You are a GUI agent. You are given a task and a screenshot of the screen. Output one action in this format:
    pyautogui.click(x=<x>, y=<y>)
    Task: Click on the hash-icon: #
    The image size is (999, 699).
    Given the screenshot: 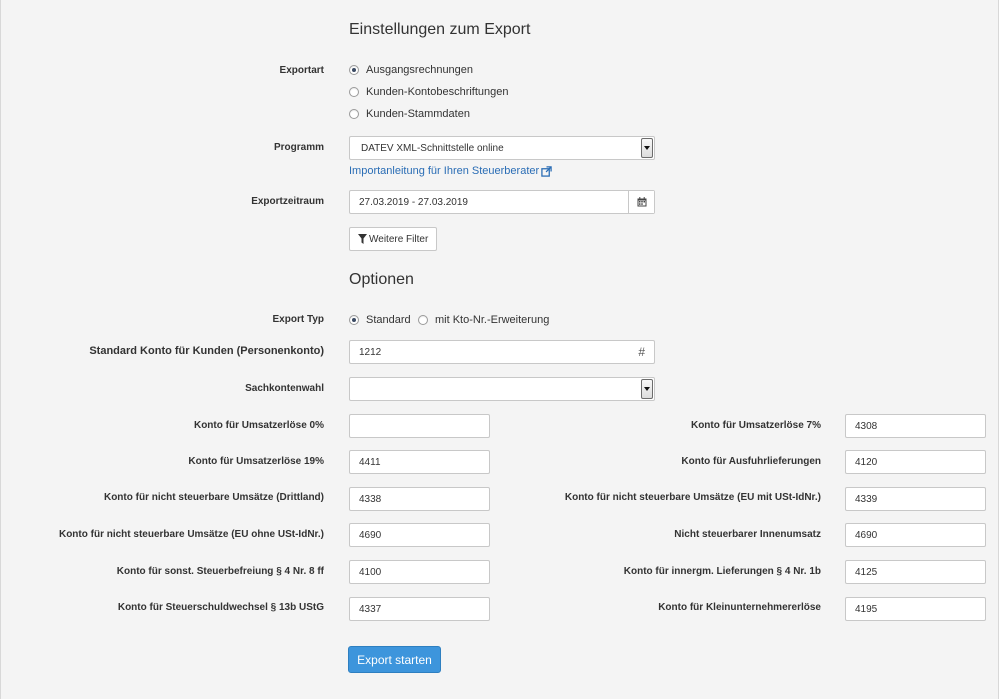 What is the action you would take?
    pyautogui.click(x=641, y=352)
    